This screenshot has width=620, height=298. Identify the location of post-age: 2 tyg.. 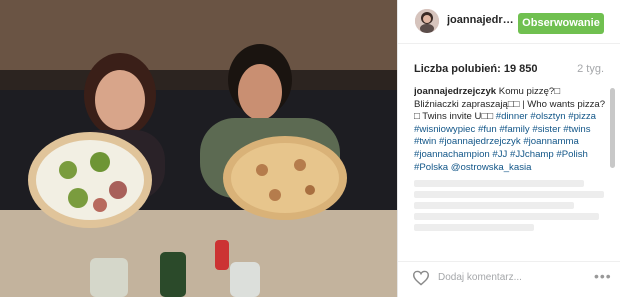
(590, 69).